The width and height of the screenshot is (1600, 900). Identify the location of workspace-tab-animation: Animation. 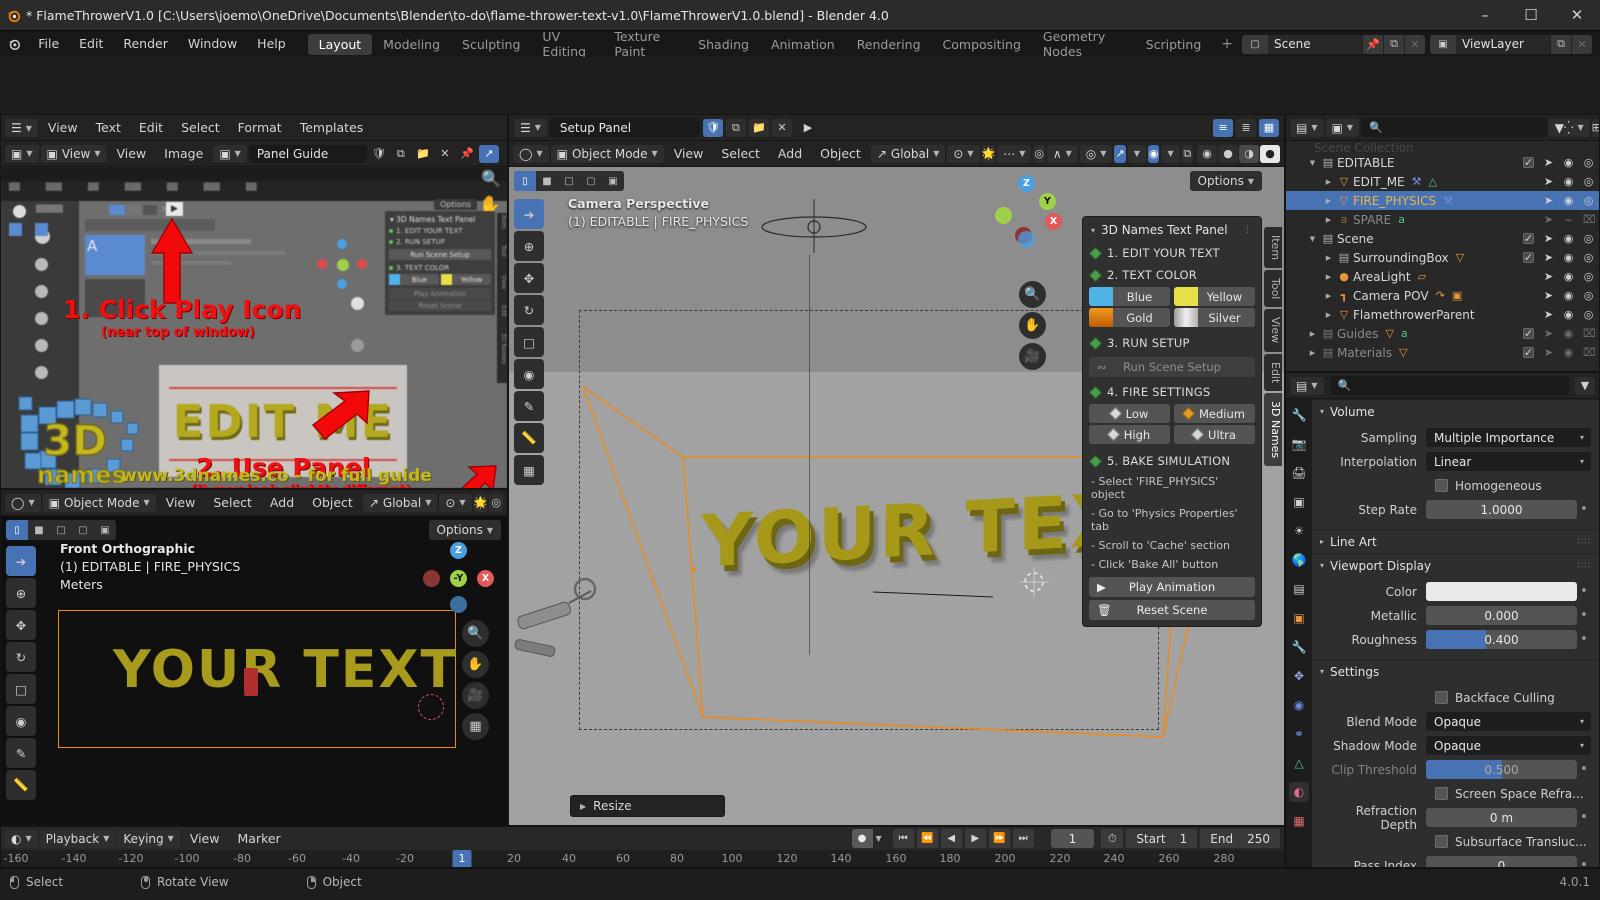
(803, 44).